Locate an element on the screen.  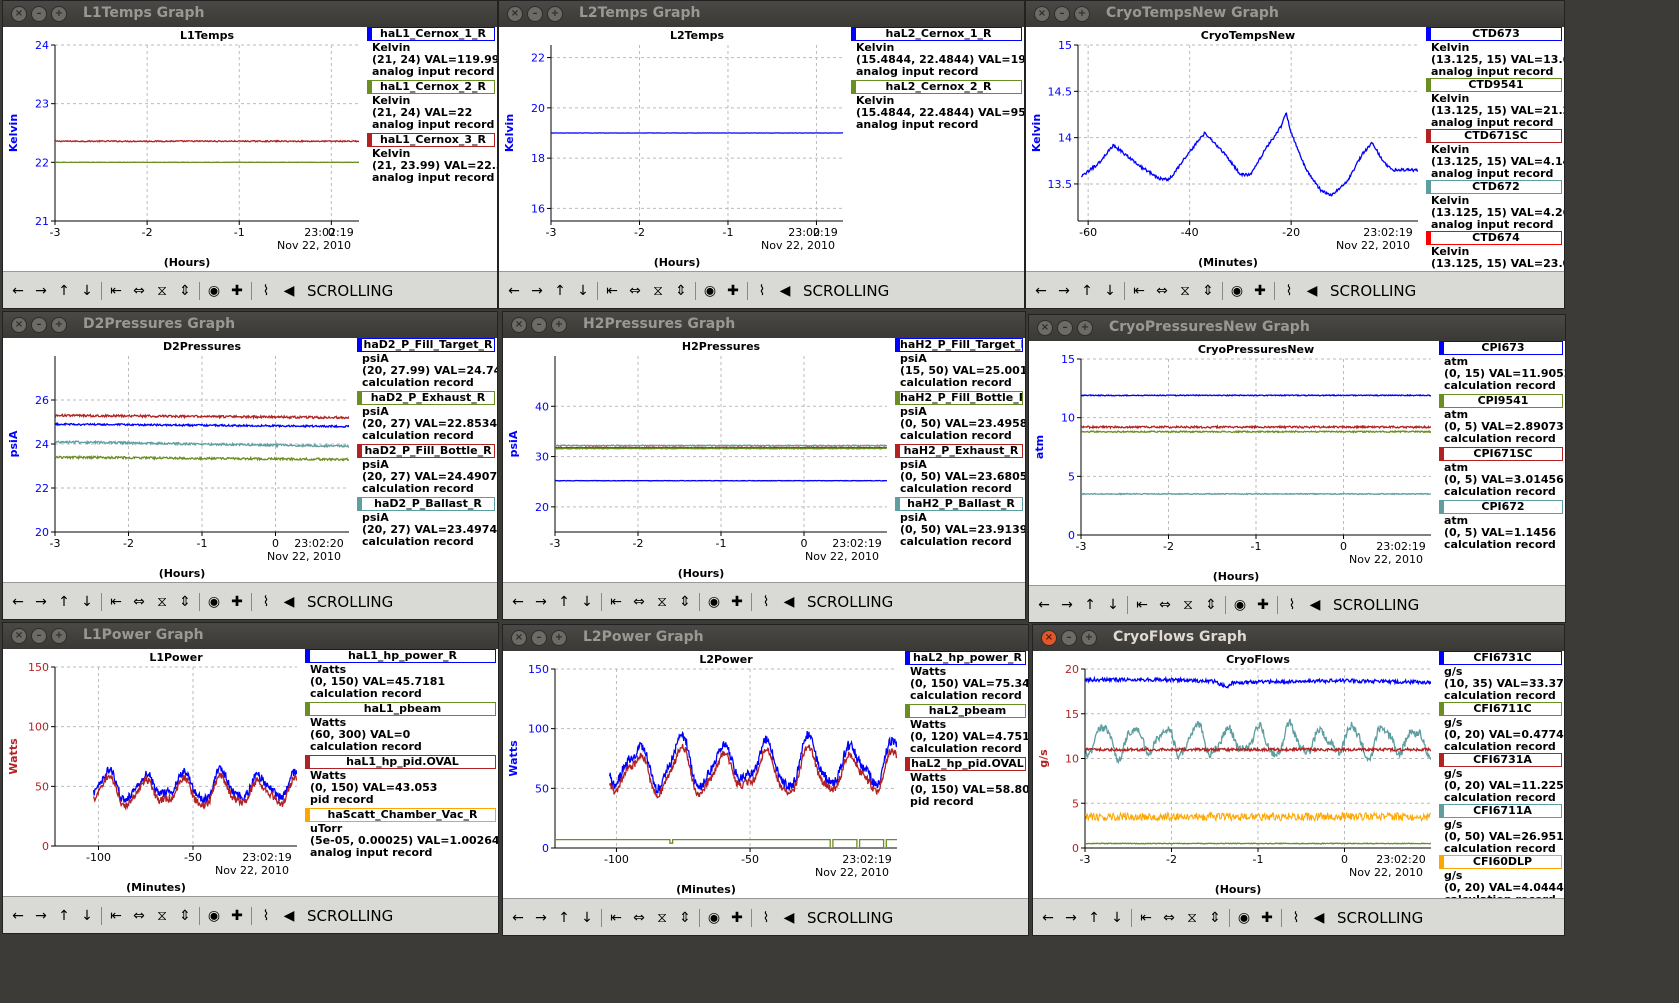
legend-name: haH2_P_Exhaust_R is located at coordinates (959, 451).